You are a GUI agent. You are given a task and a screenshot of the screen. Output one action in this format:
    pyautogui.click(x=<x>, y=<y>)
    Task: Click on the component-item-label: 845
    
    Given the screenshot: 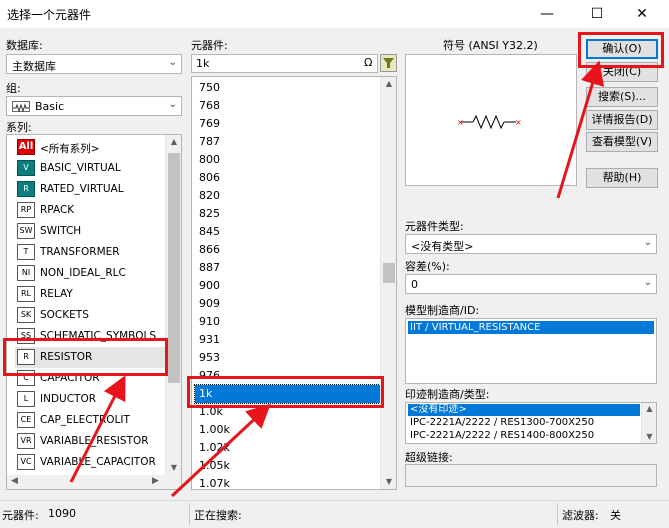 What is the action you would take?
    pyautogui.click(x=209, y=231)
    